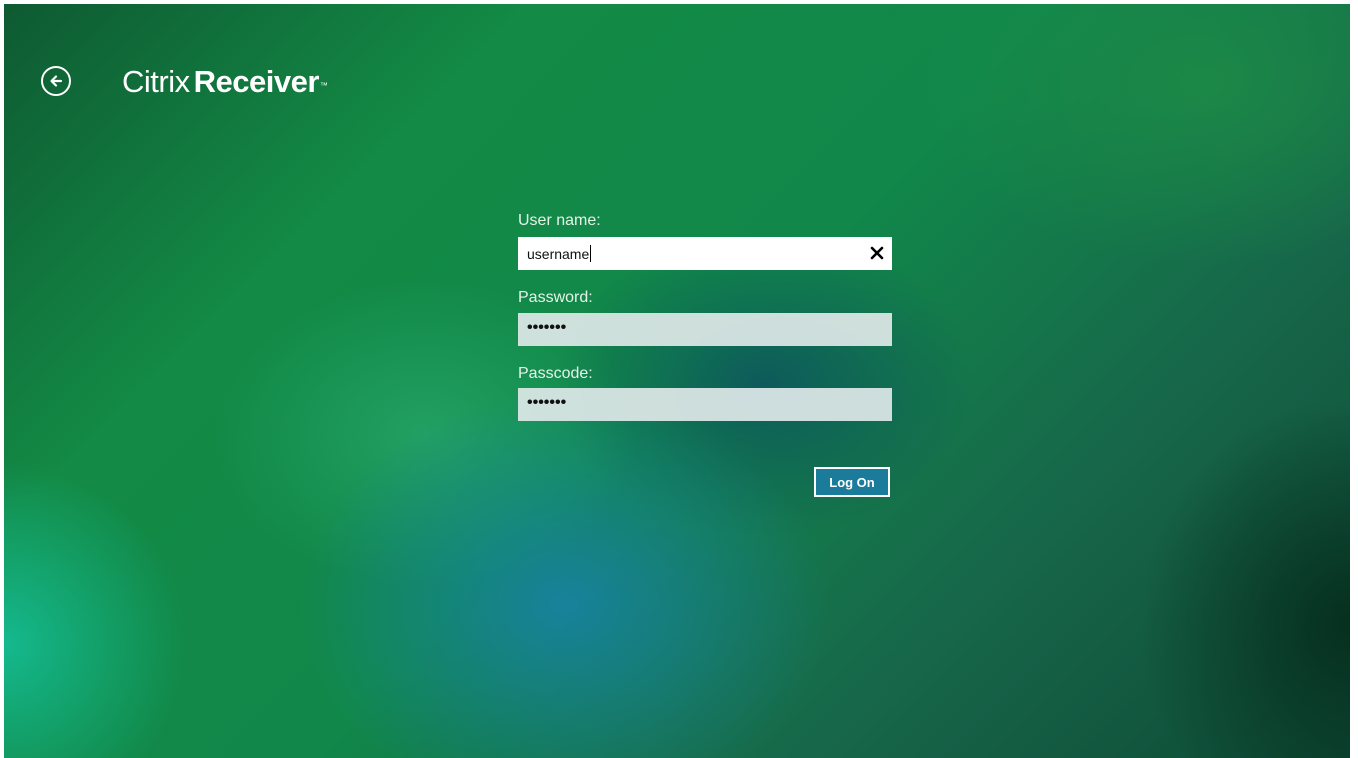  What do you see at coordinates (256, 81) in the screenshot?
I see `brand-name-bold: Receiver` at bounding box center [256, 81].